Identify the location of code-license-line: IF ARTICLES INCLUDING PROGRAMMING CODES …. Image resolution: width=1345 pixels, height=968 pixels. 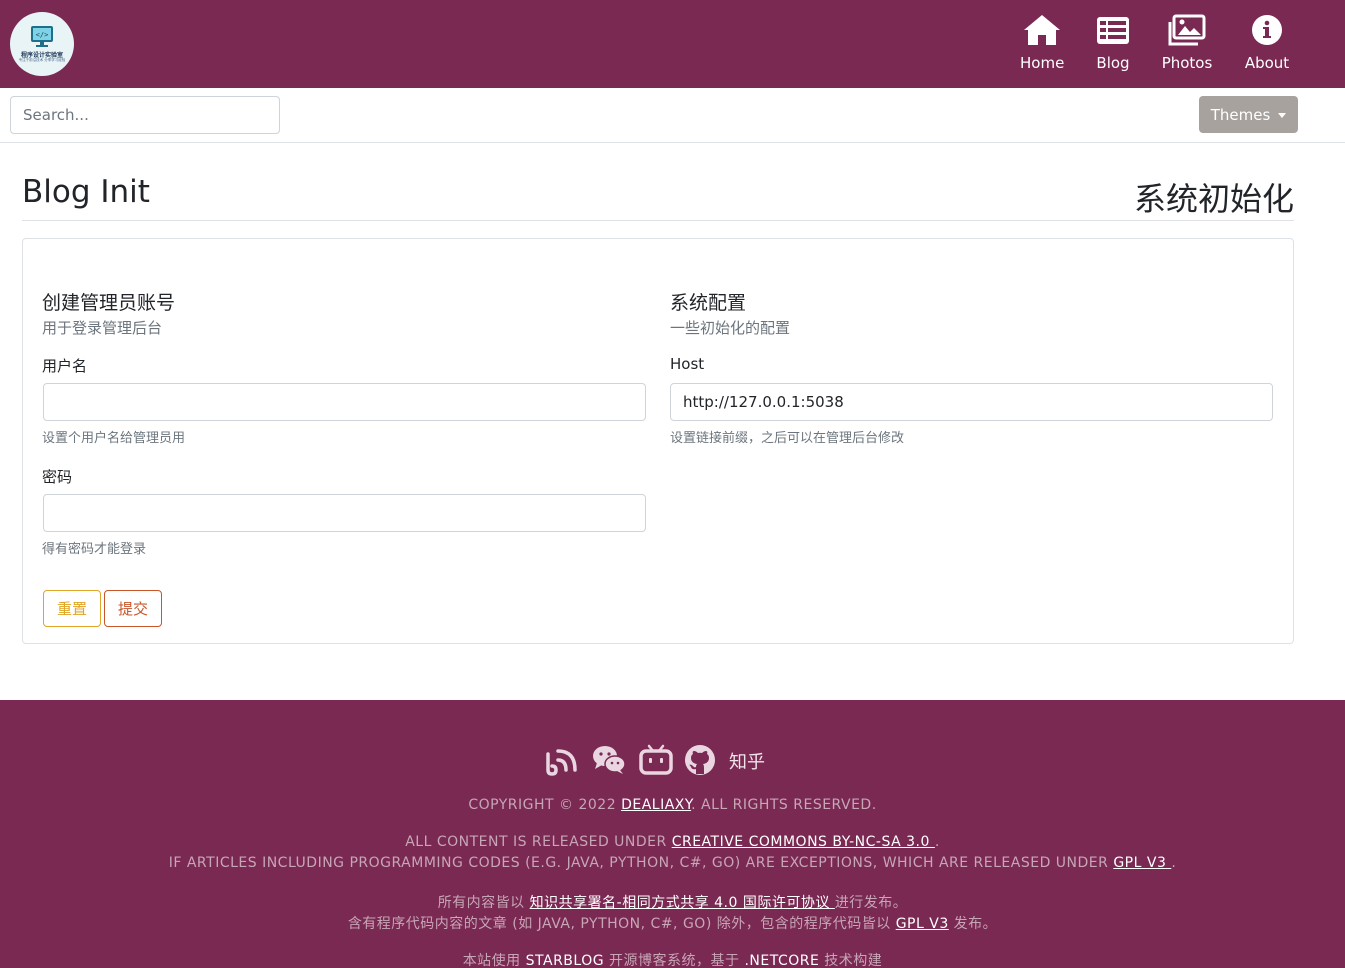
(672, 863).